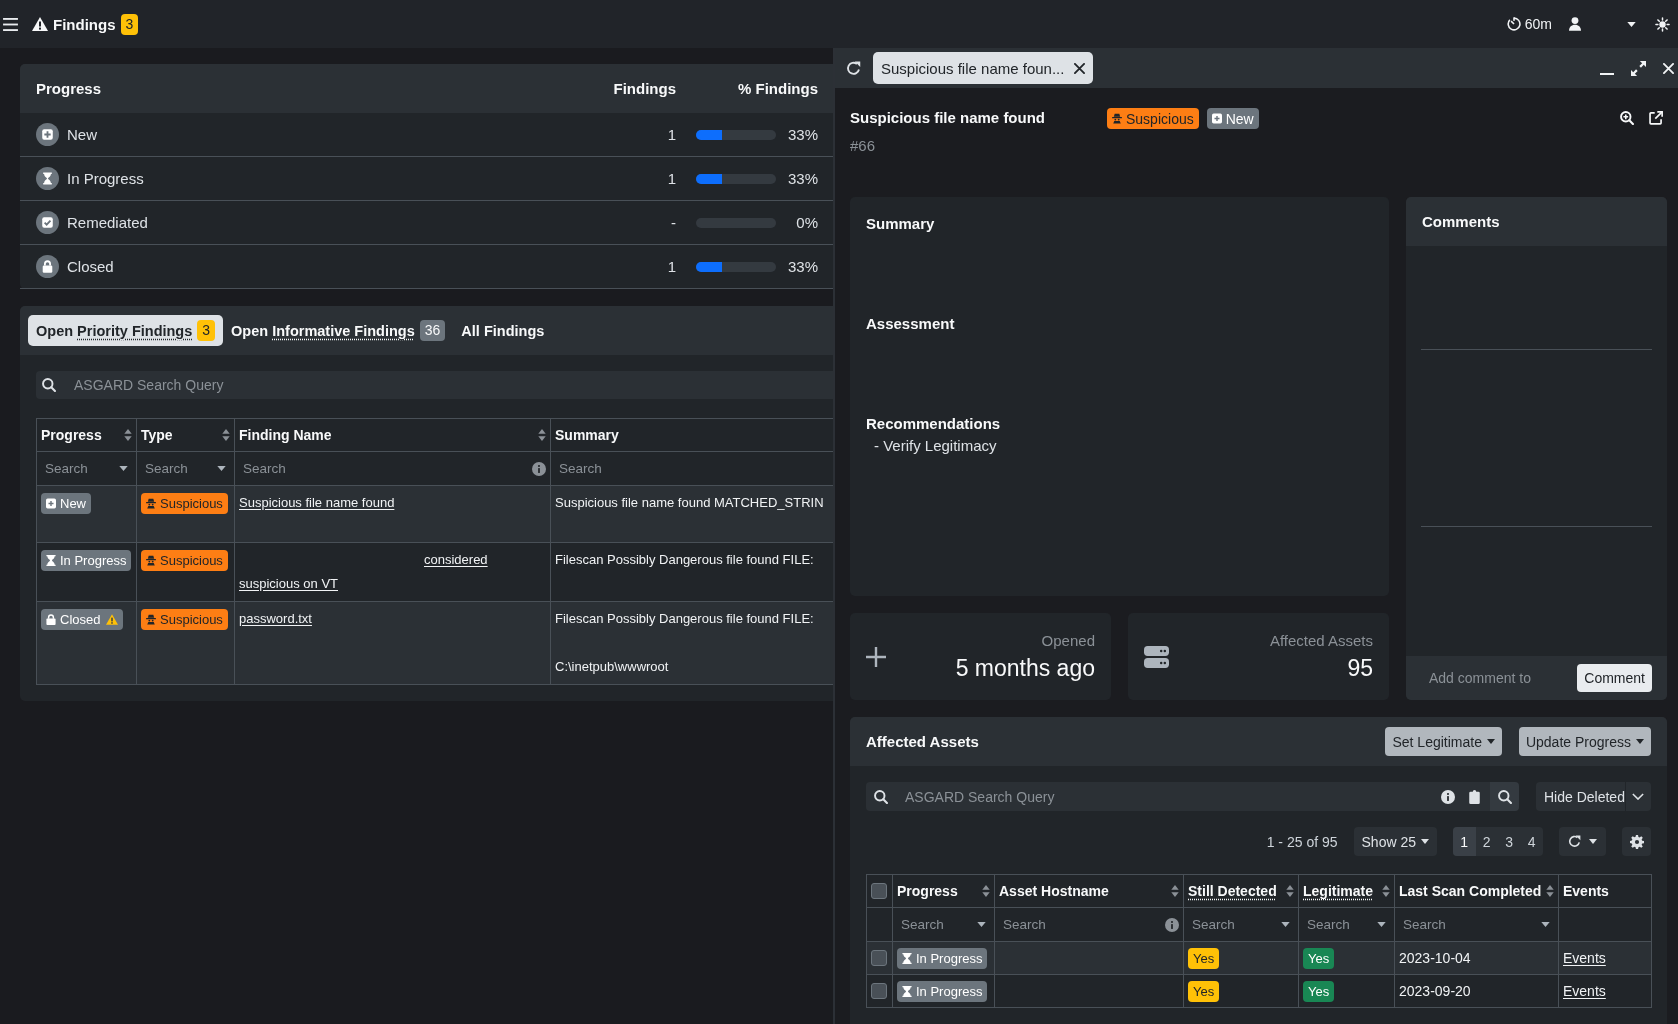  What do you see at coordinates (876, 656) in the screenshot?
I see `plus-icon` at bounding box center [876, 656].